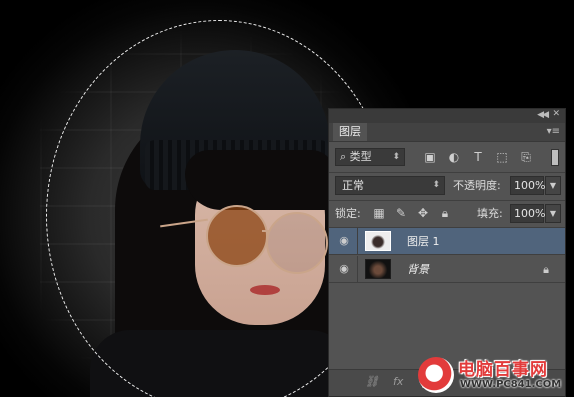 The width and height of the screenshot is (574, 397). What do you see at coordinates (348, 213) in the screenshot?
I see `lock-label: 锁定:` at bounding box center [348, 213].